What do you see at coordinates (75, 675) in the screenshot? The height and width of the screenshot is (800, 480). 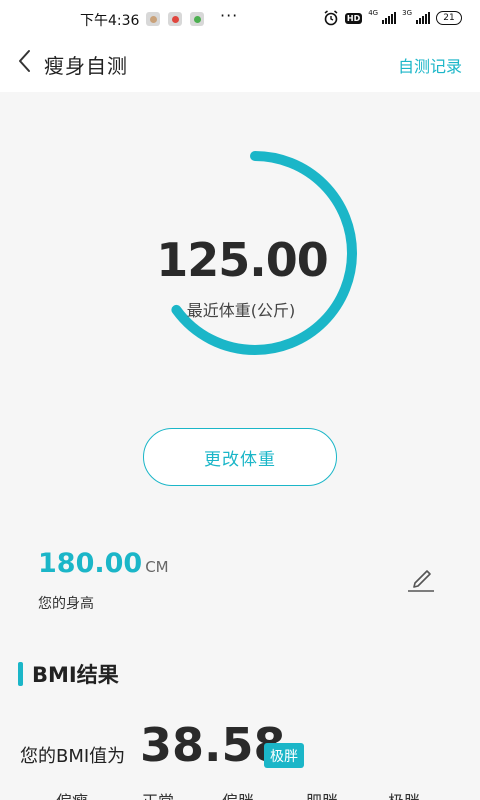 I see `bmi-section-title: BMI结果` at bounding box center [75, 675].